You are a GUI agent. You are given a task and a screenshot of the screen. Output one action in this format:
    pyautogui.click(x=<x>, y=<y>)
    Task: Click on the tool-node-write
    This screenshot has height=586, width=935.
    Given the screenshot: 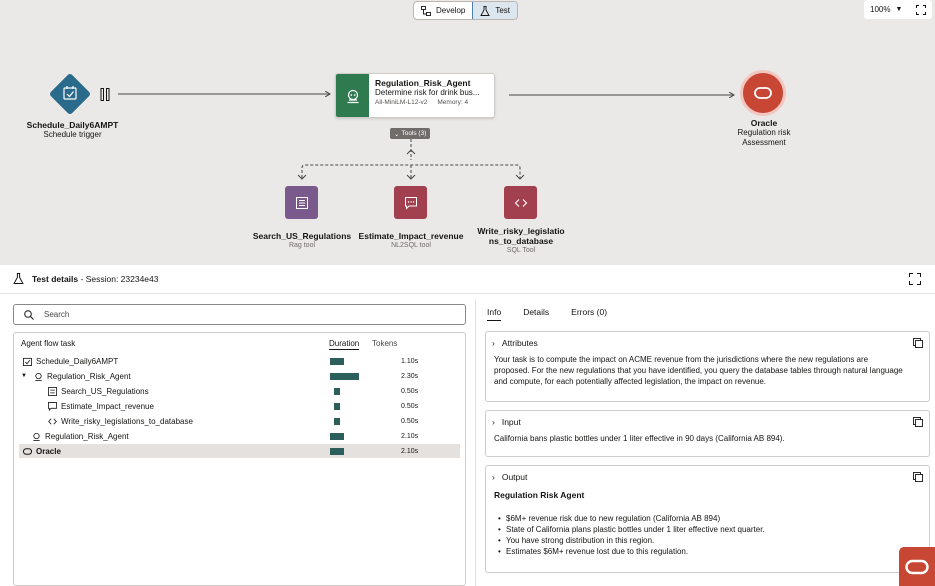 What is the action you would take?
    pyautogui.click(x=520, y=202)
    